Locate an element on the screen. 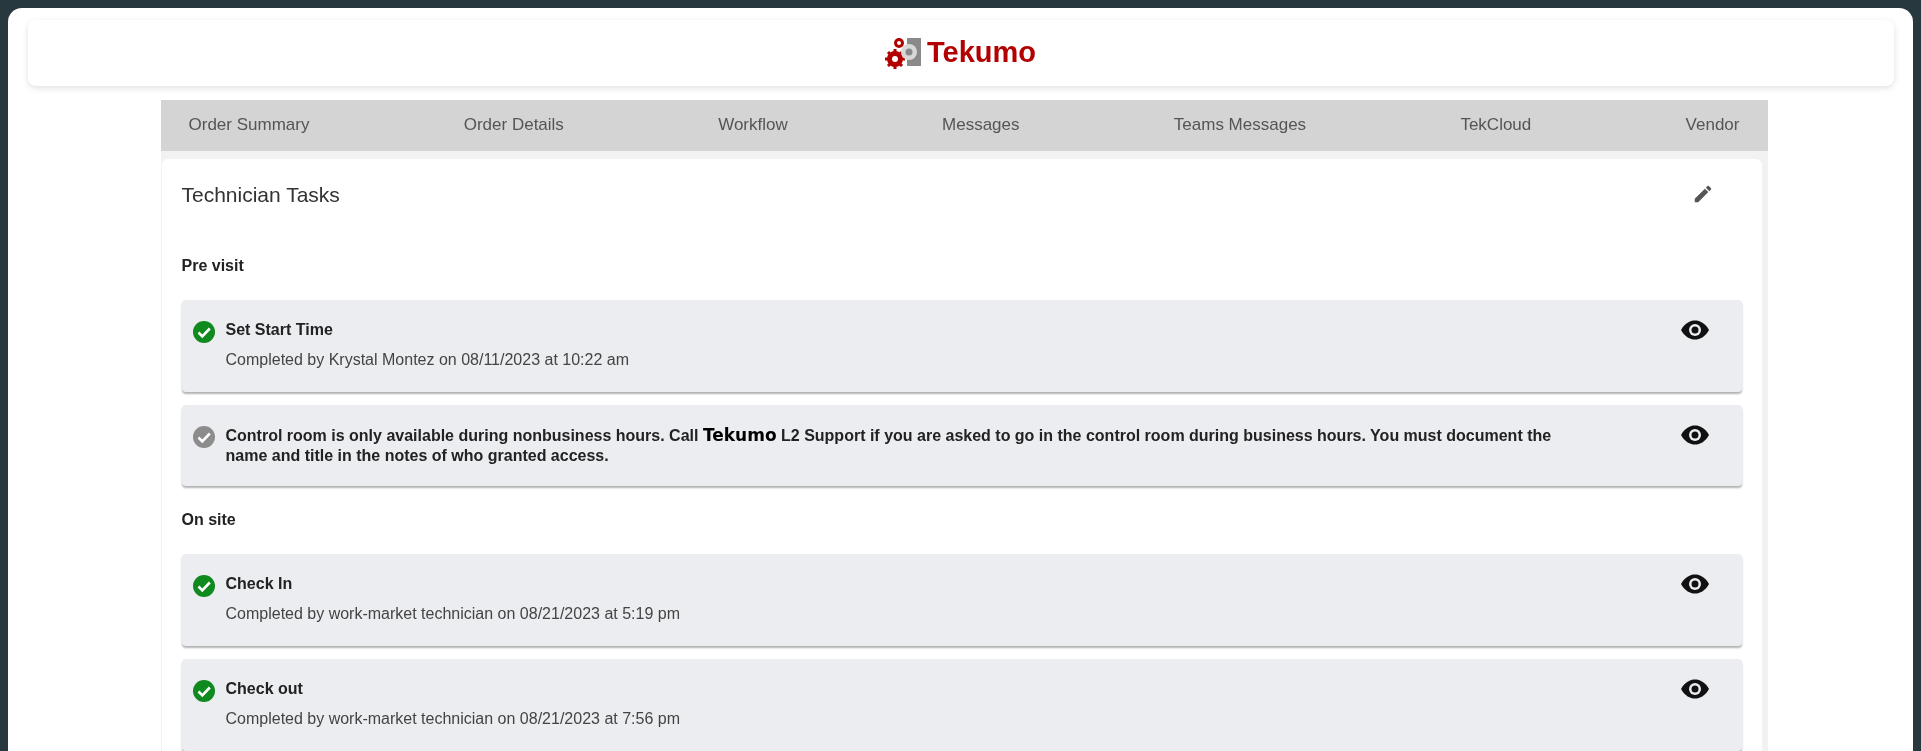 The width and height of the screenshot is (1921, 751). tab: Vendor is located at coordinates (1712, 125).